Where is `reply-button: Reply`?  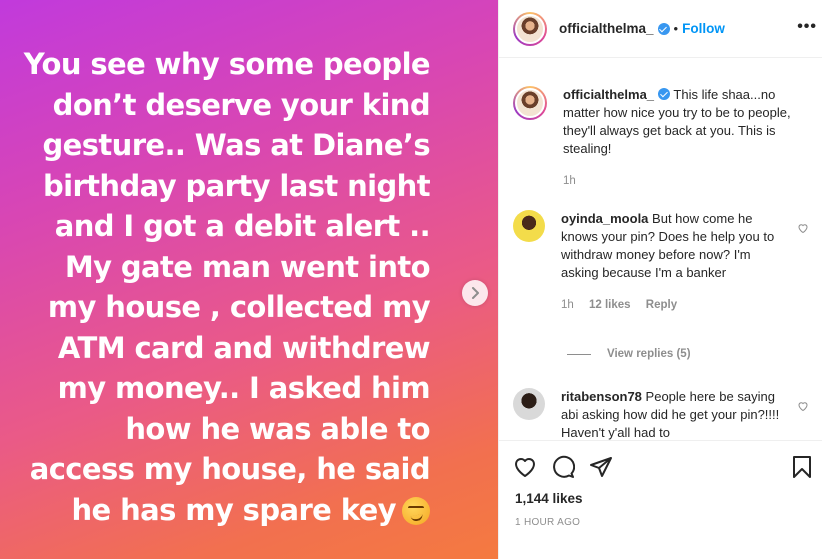
reply-button: Reply is located at coordinates (661, 305).